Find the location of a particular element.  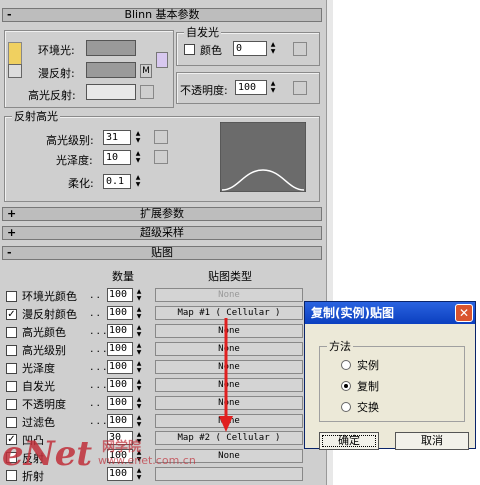

glossiness-spinner: ▲ ▼ is located at coordinates (138, 157).